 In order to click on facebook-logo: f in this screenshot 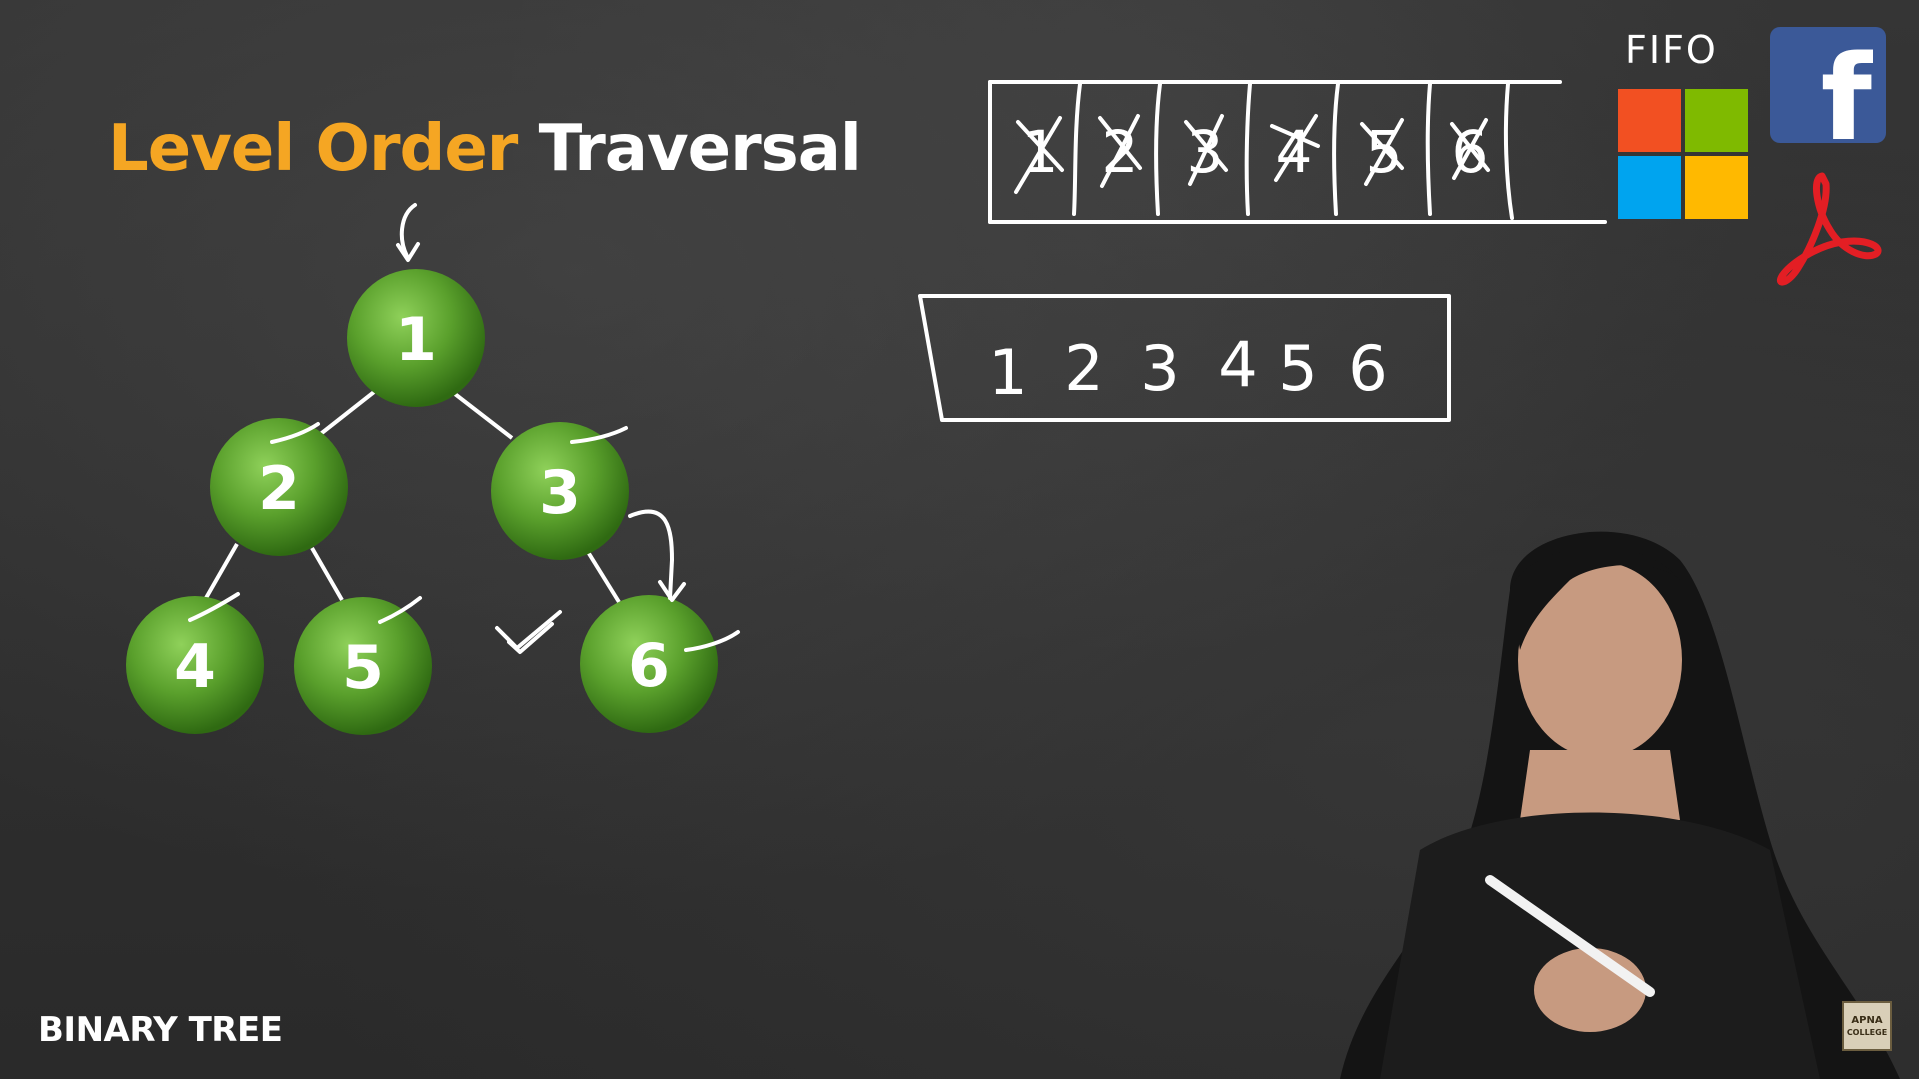, I will do `click(1828, 85)`.